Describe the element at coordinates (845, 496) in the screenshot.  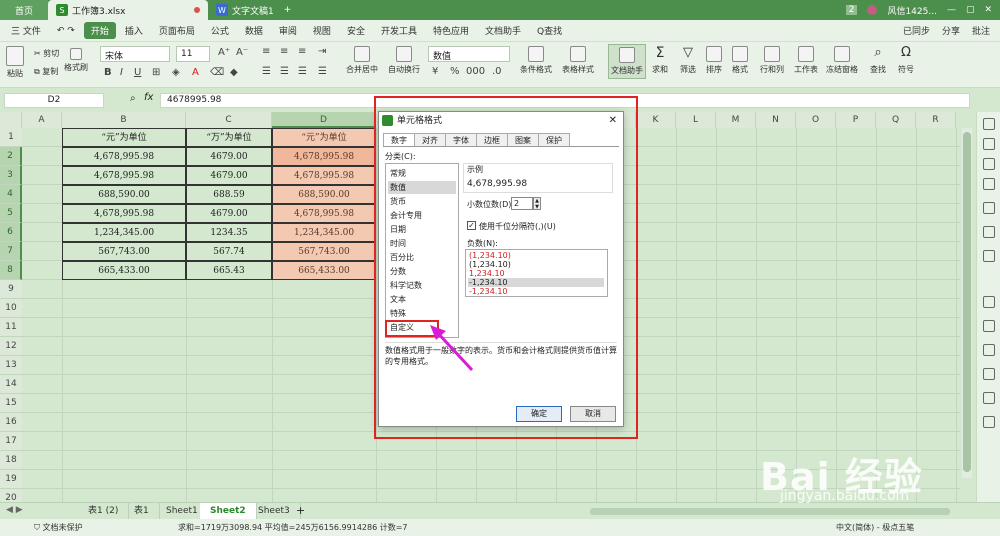
I see `watermark-url: jingyan.baidu.com` at that location.